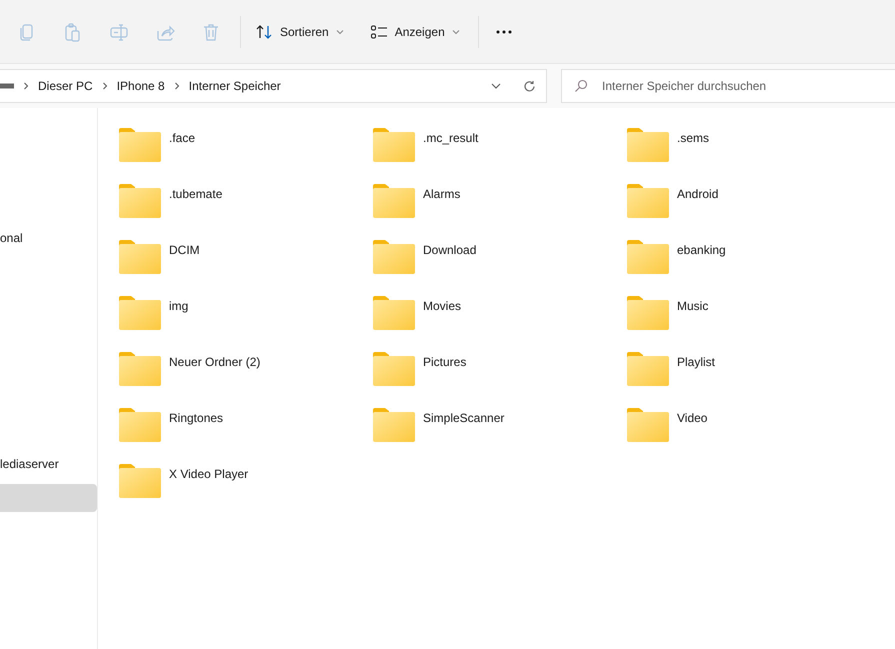 This screenshot has height=649, width=895. I want to click on folder-name: Neuer Ordner (2), so click(214, 362).